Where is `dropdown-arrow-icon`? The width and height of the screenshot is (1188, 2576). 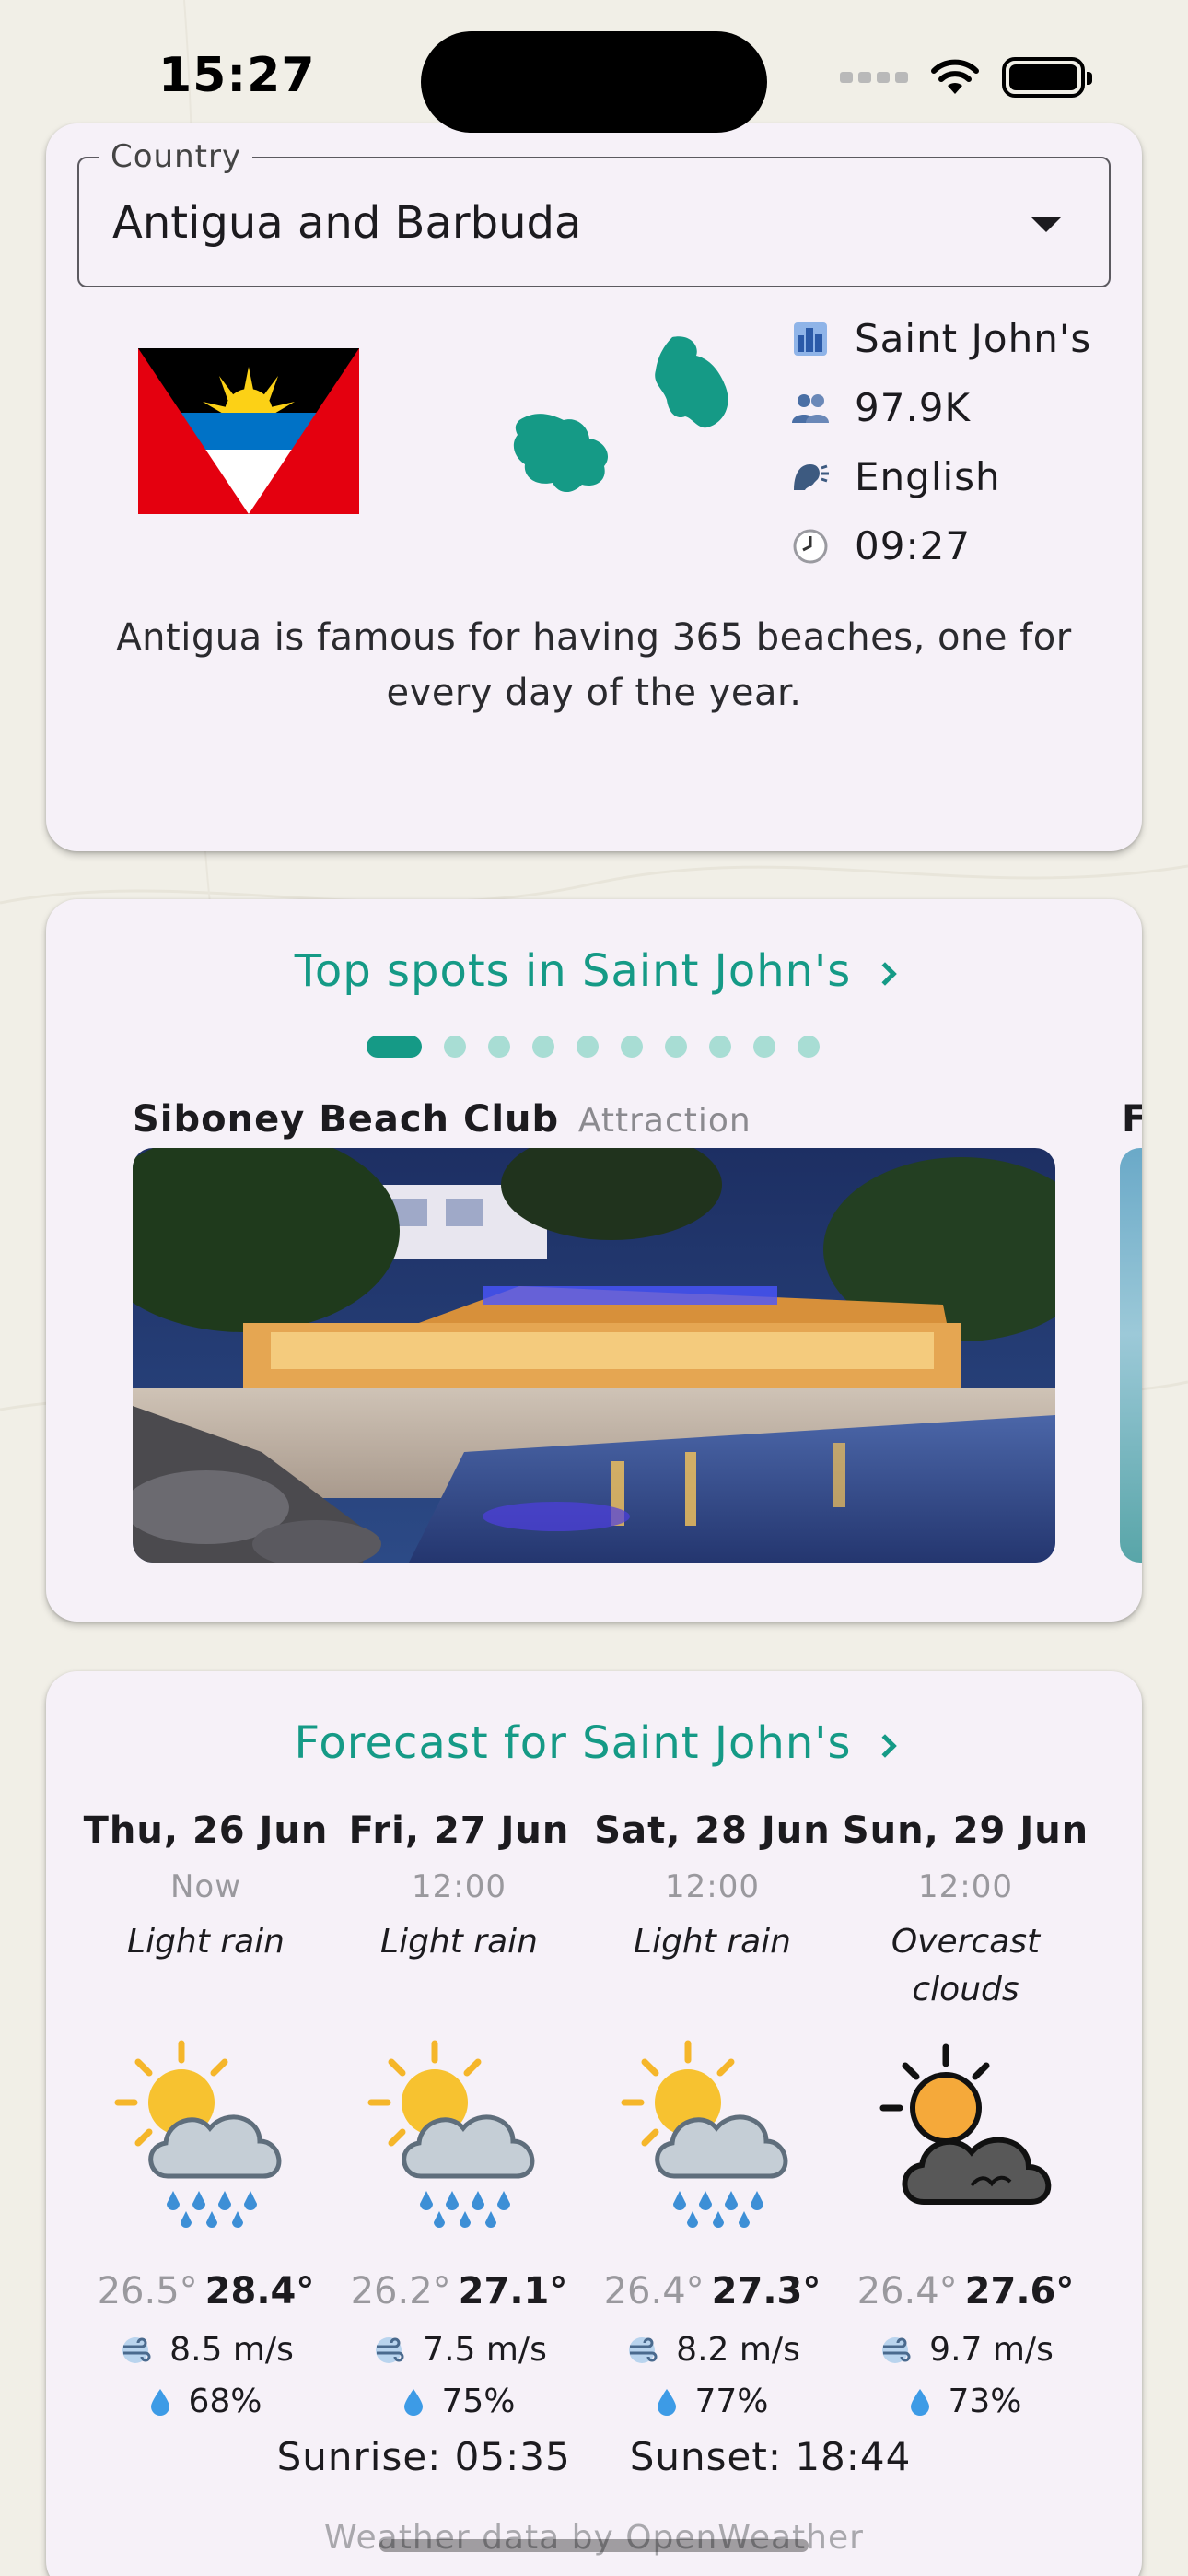 dropdown-arrow-icon is located at coordinates (1046, 224).